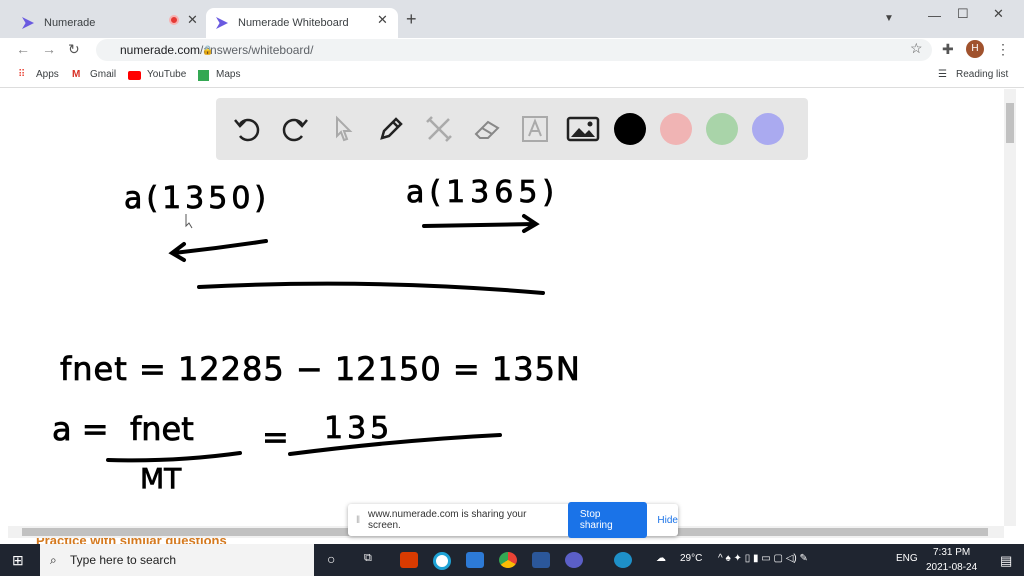 The width and height of the screenshot is (1024, 576). What do you see at coordinates (607, 520) in the screenshot?
I see `stop-sharing-button: Stop sharing` at bounding box center [607, 520].